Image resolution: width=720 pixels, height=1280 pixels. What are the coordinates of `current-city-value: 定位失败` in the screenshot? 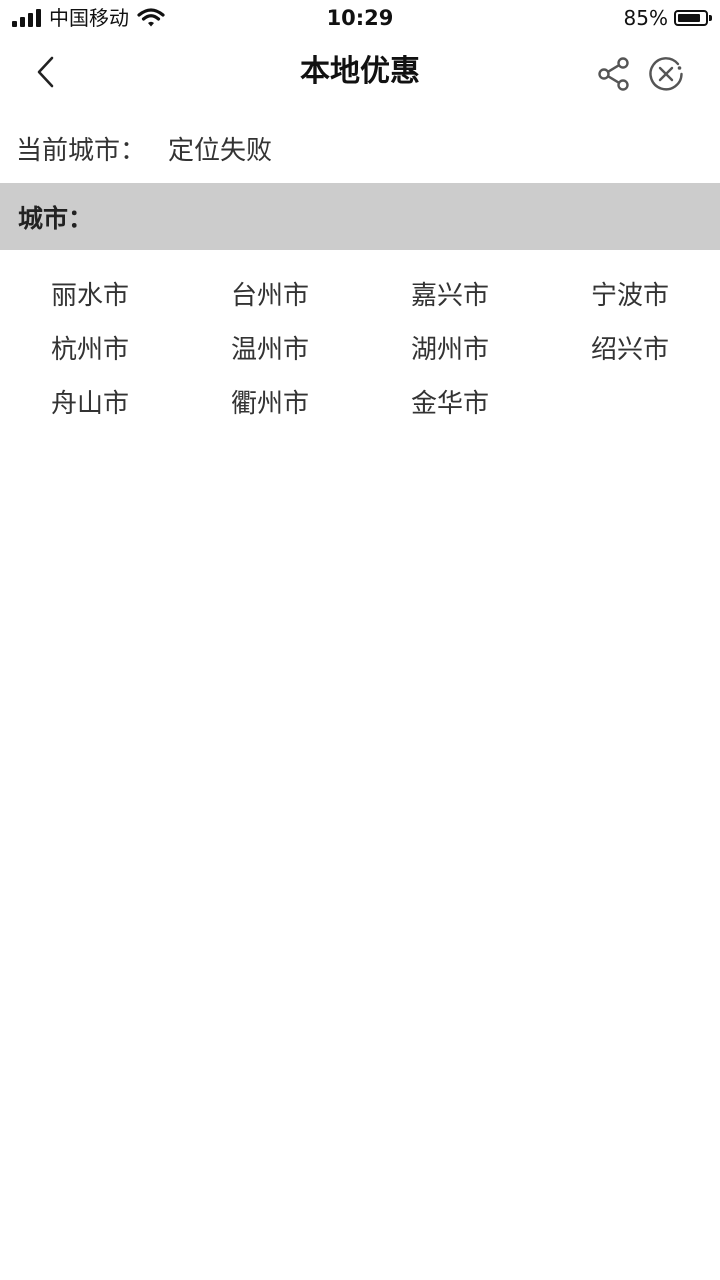 It's located at (220, 148).